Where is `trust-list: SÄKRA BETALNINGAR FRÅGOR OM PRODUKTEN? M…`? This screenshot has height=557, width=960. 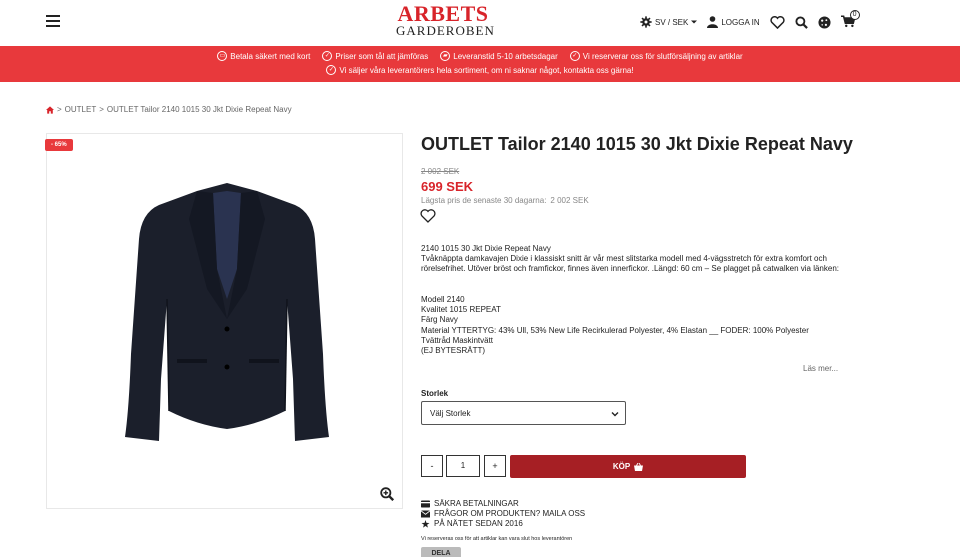
trust-list: SÄKRA BETALNINGAR FRÅGOR OM PRODUKTEN? M… is located at coordinates (503, 514).